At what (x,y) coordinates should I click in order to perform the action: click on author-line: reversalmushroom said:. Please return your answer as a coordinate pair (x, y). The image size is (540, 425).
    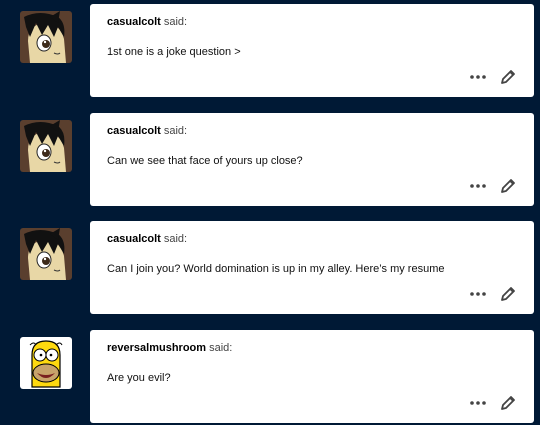
    Looking at the image, I should click on (169, 348).